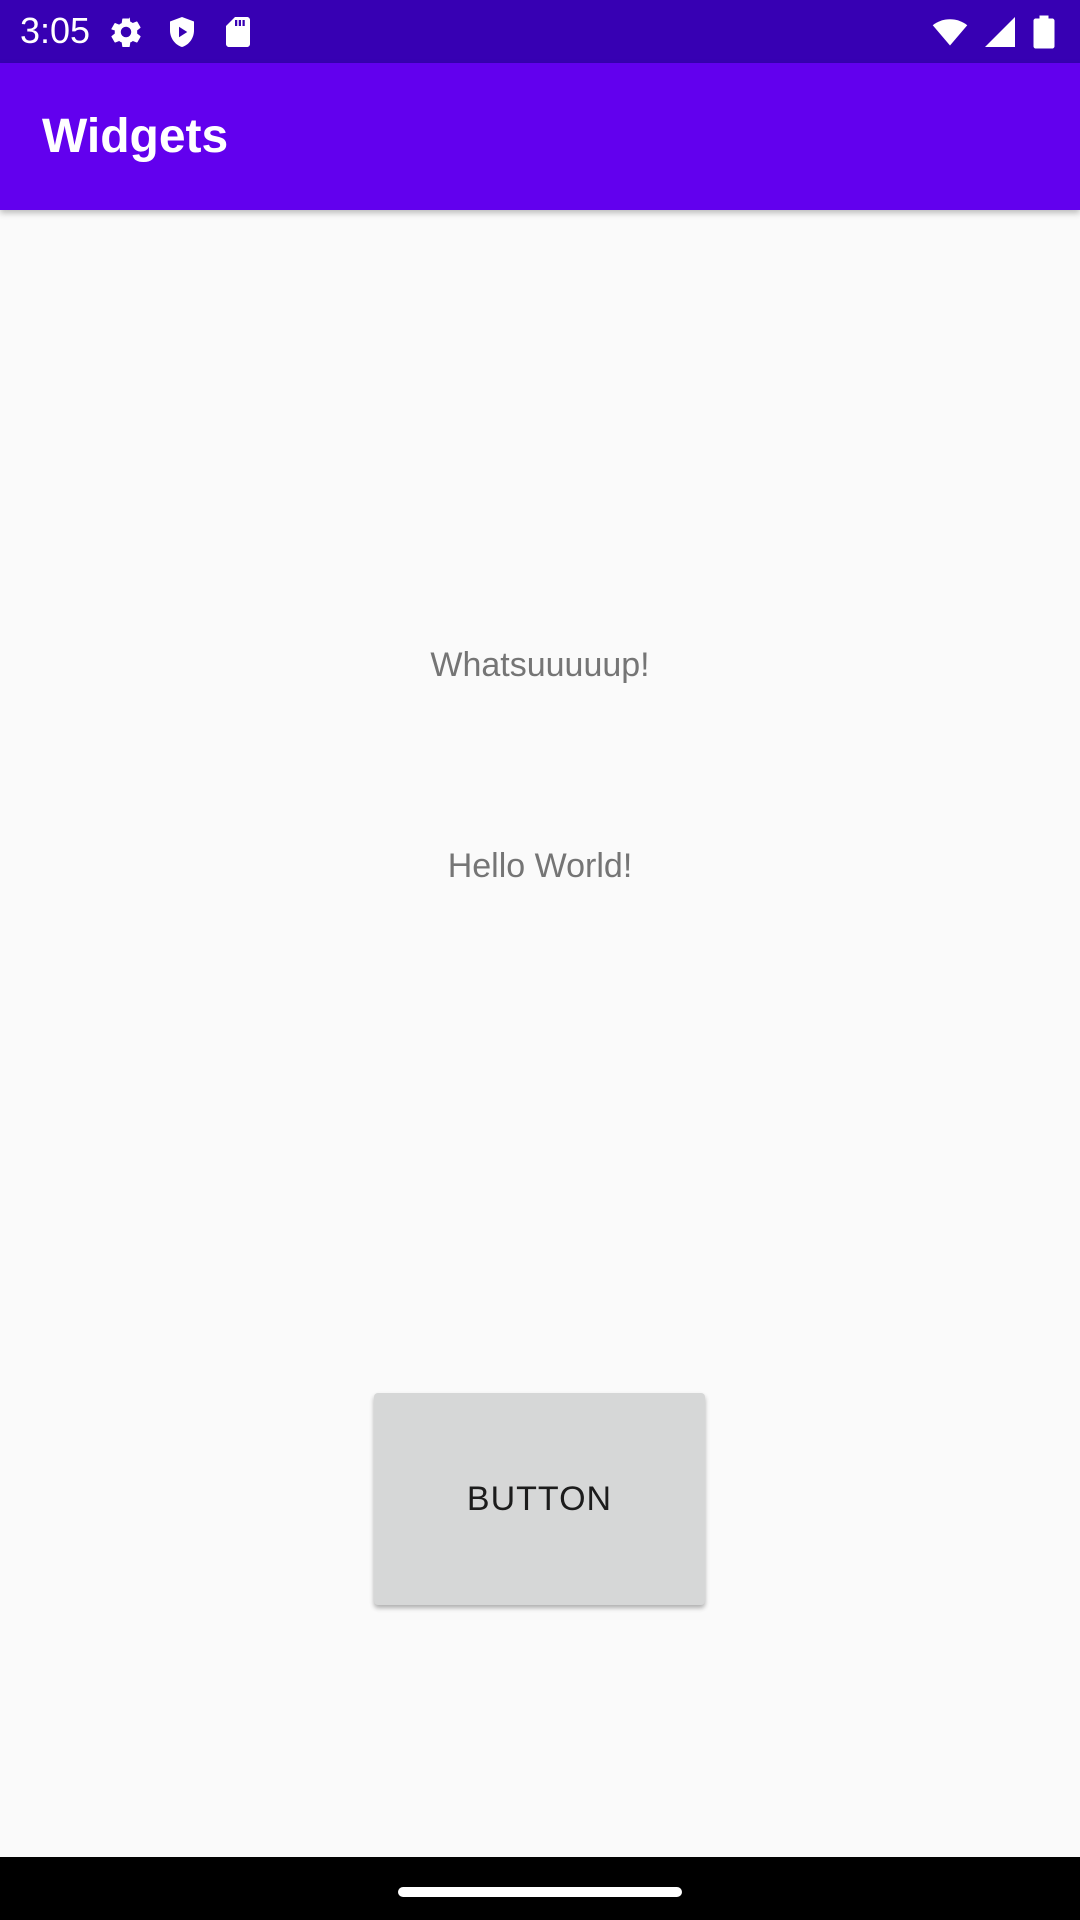 The height and width of the screenshot is (1920, 1080). Describe the element at coordinates (126, 32) in the screenshot. I see `gear-icon` at that location.